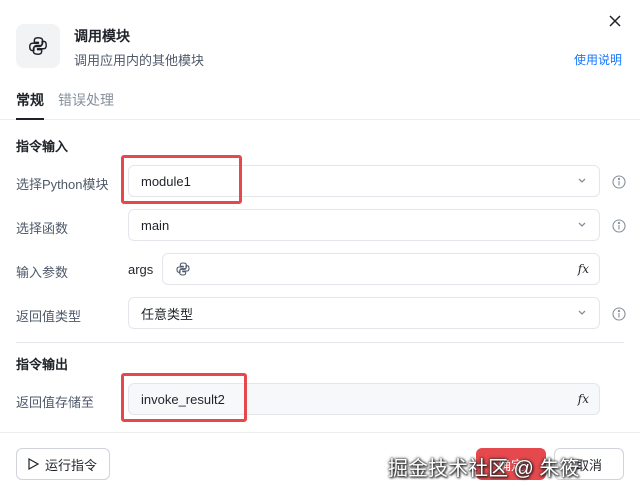 The image size is (640, 496). Describe the element at coordinates (166, 181) in the screenshot. I see `module-select-value: module1` at that location.